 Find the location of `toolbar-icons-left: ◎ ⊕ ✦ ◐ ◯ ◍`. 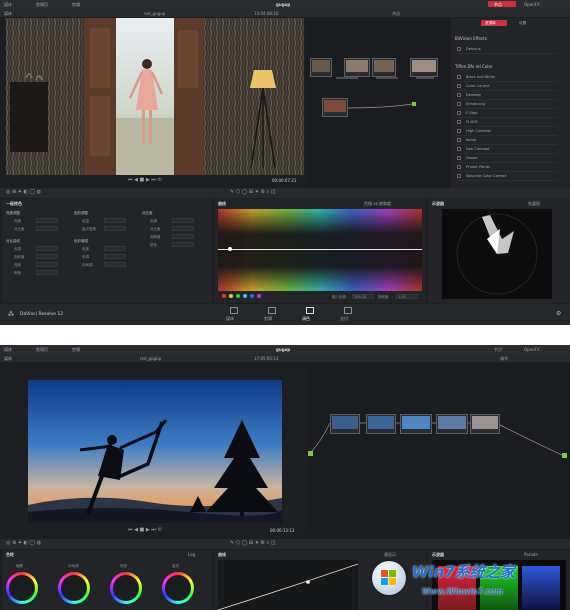

toolbar-icons-left: ◎ ⊕ ✦ ◐ ◯ ◍ is located at coordinates (23, 192).